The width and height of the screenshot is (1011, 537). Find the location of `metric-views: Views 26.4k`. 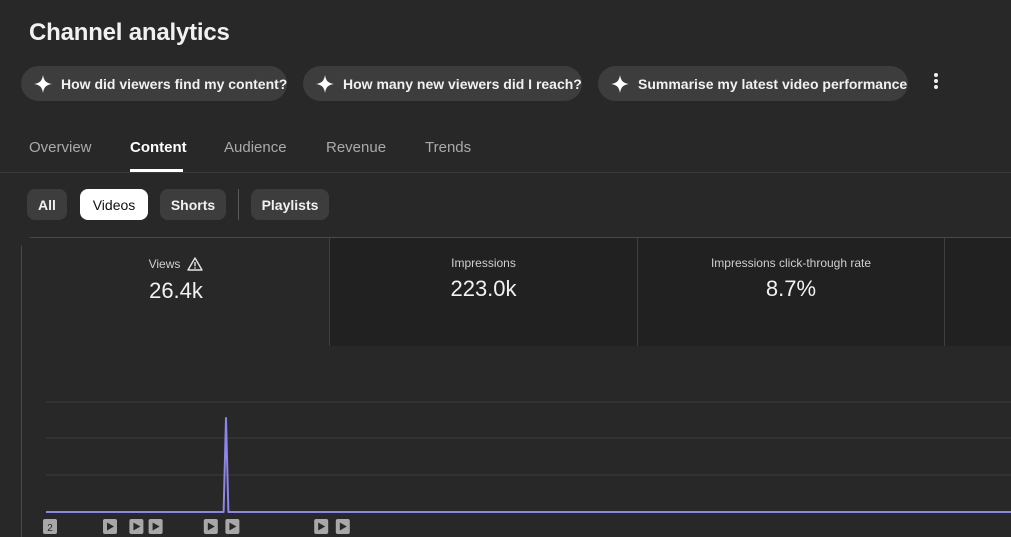

metric-views: Views 26.4k is located at coordinates (176, 292).